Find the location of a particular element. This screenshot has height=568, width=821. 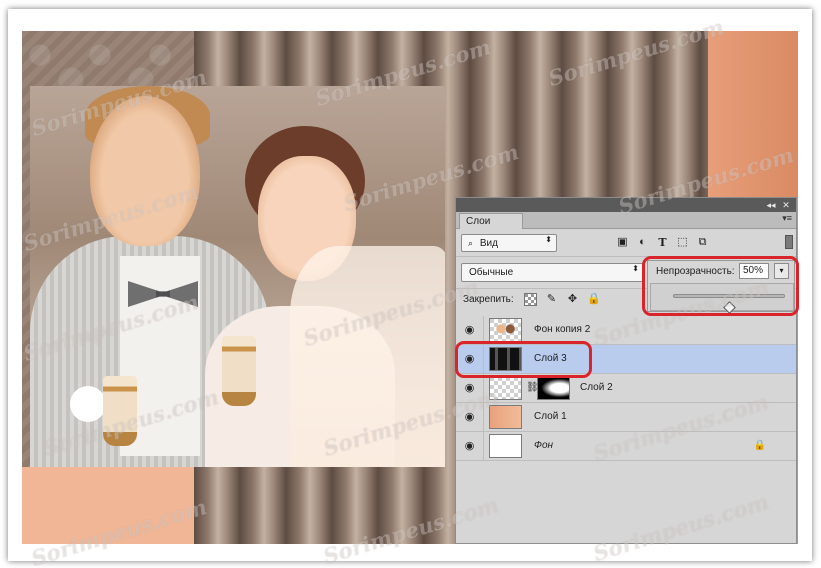

opacity-dropdown-button: ▾ is located at coordinates (781, 271).